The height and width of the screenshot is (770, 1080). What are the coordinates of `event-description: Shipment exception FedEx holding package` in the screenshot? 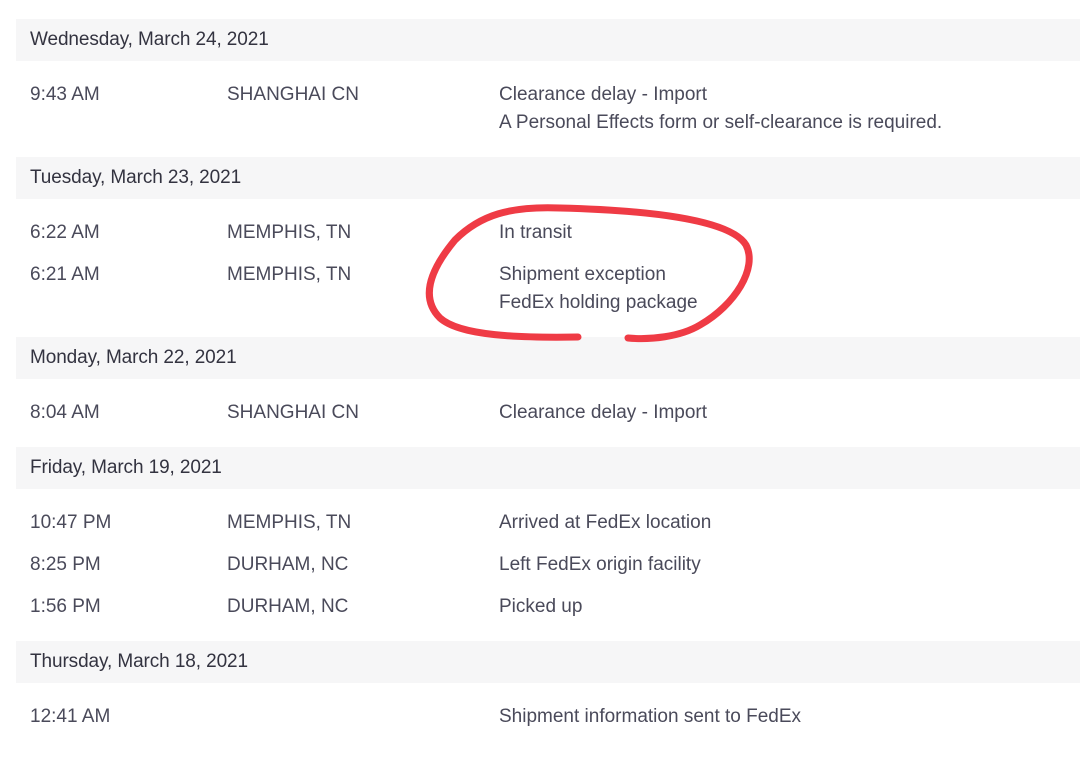 It's located at (789, 289).